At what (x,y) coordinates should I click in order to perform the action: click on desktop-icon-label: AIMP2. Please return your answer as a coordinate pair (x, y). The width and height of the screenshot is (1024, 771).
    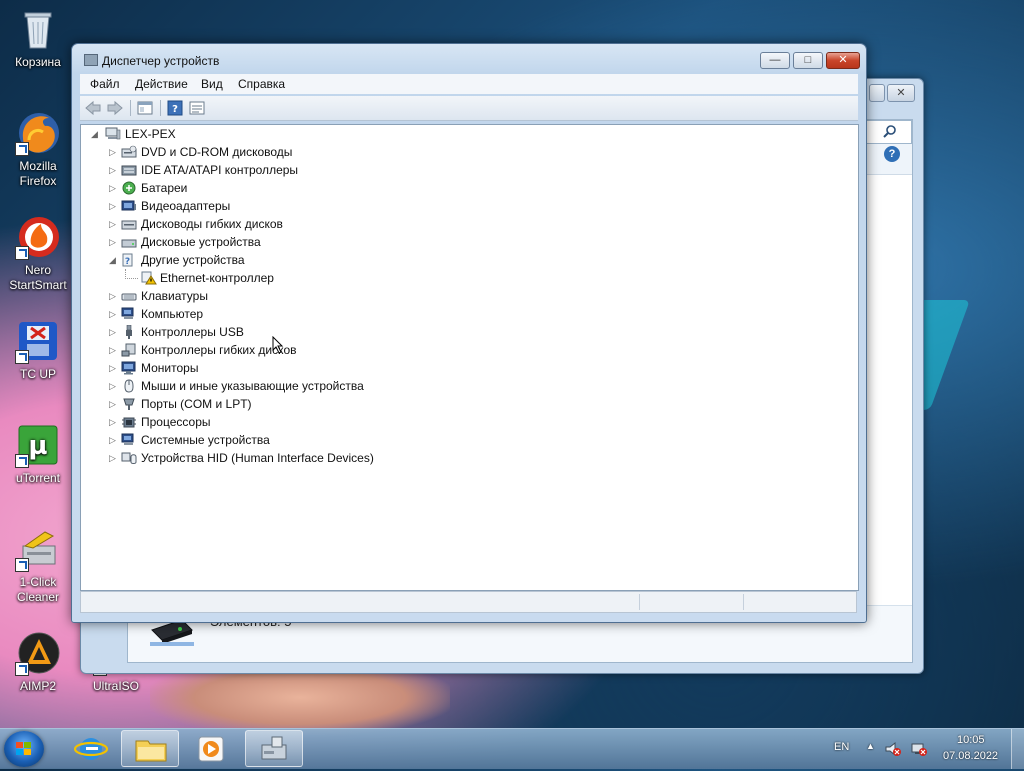
    Looking at the image, I should click on (37, 686).